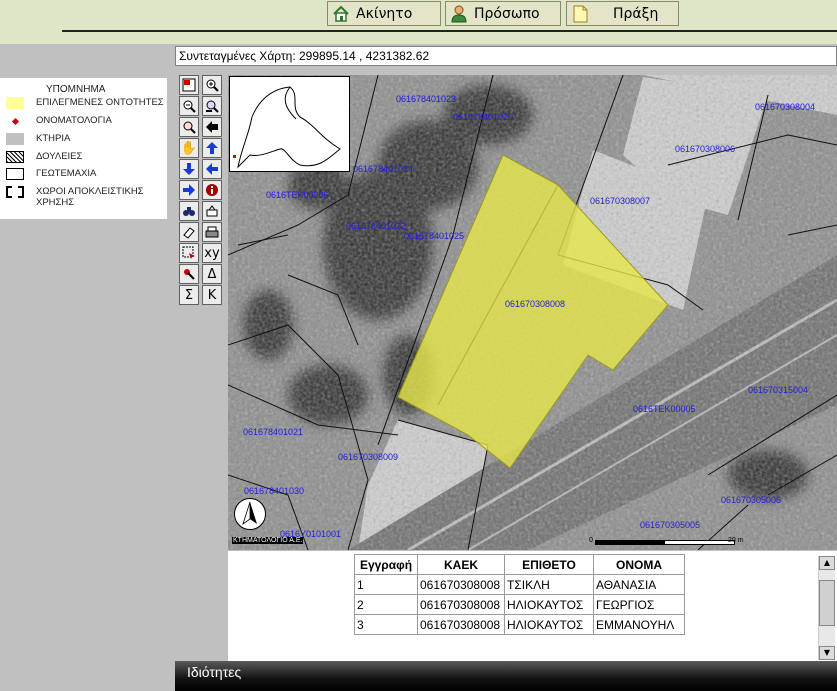 This screenshot has width=837, height=691. I want to click on dashed-swatch-icon, so click(15, 192).